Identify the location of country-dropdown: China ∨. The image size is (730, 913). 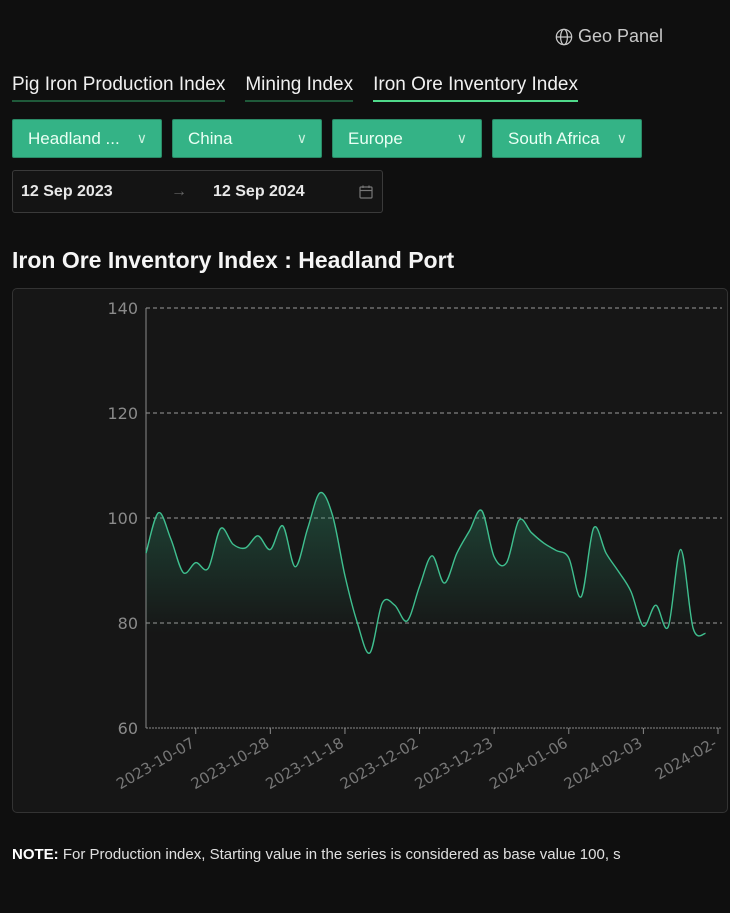
(247, 138).